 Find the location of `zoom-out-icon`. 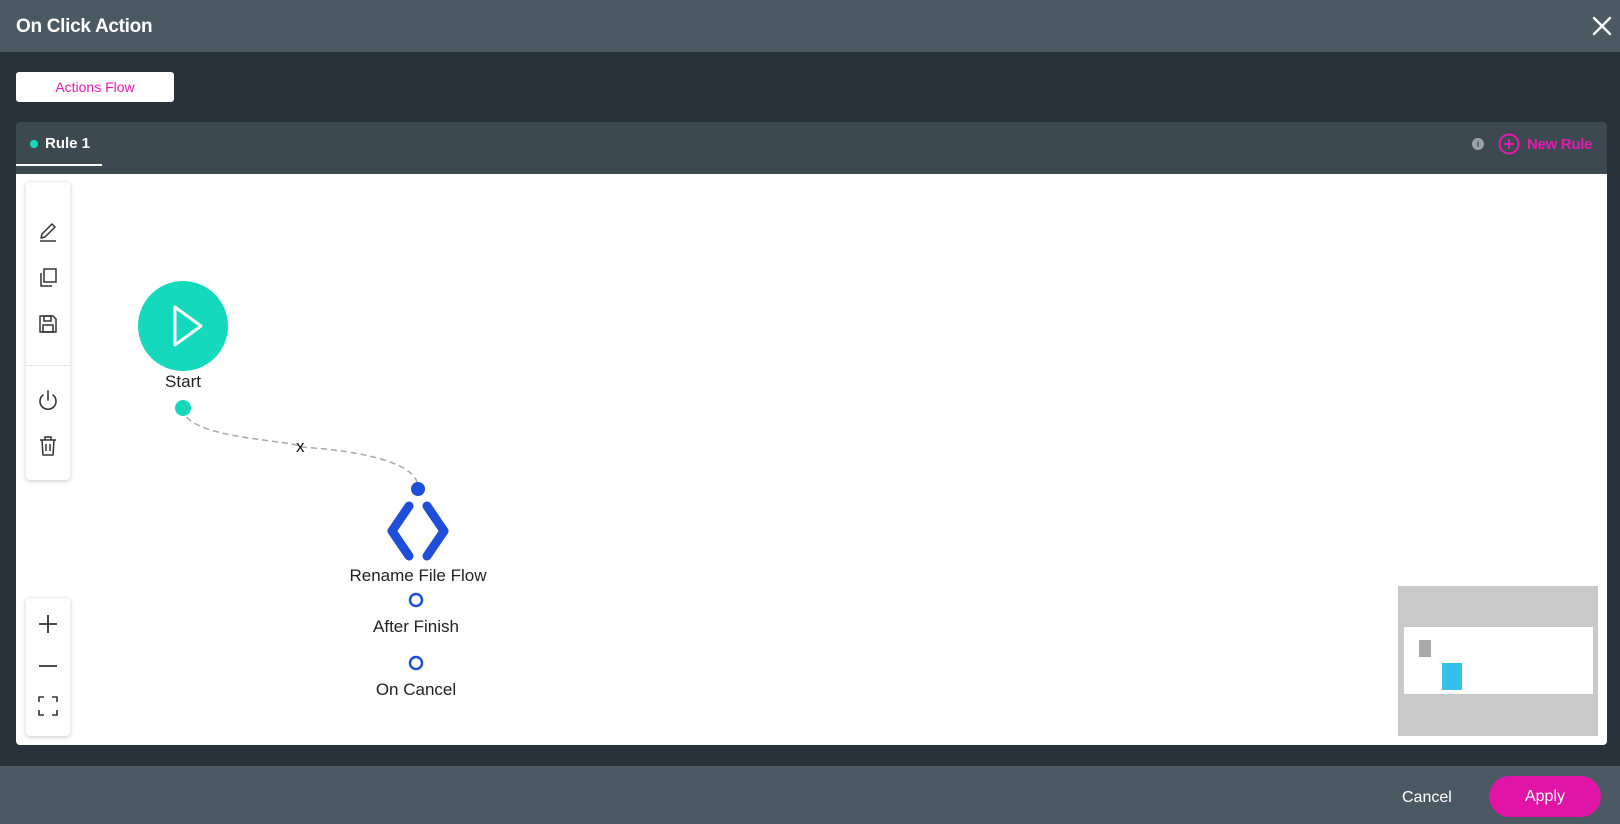

zoom-out-icon is located at coordinates (48, 666).